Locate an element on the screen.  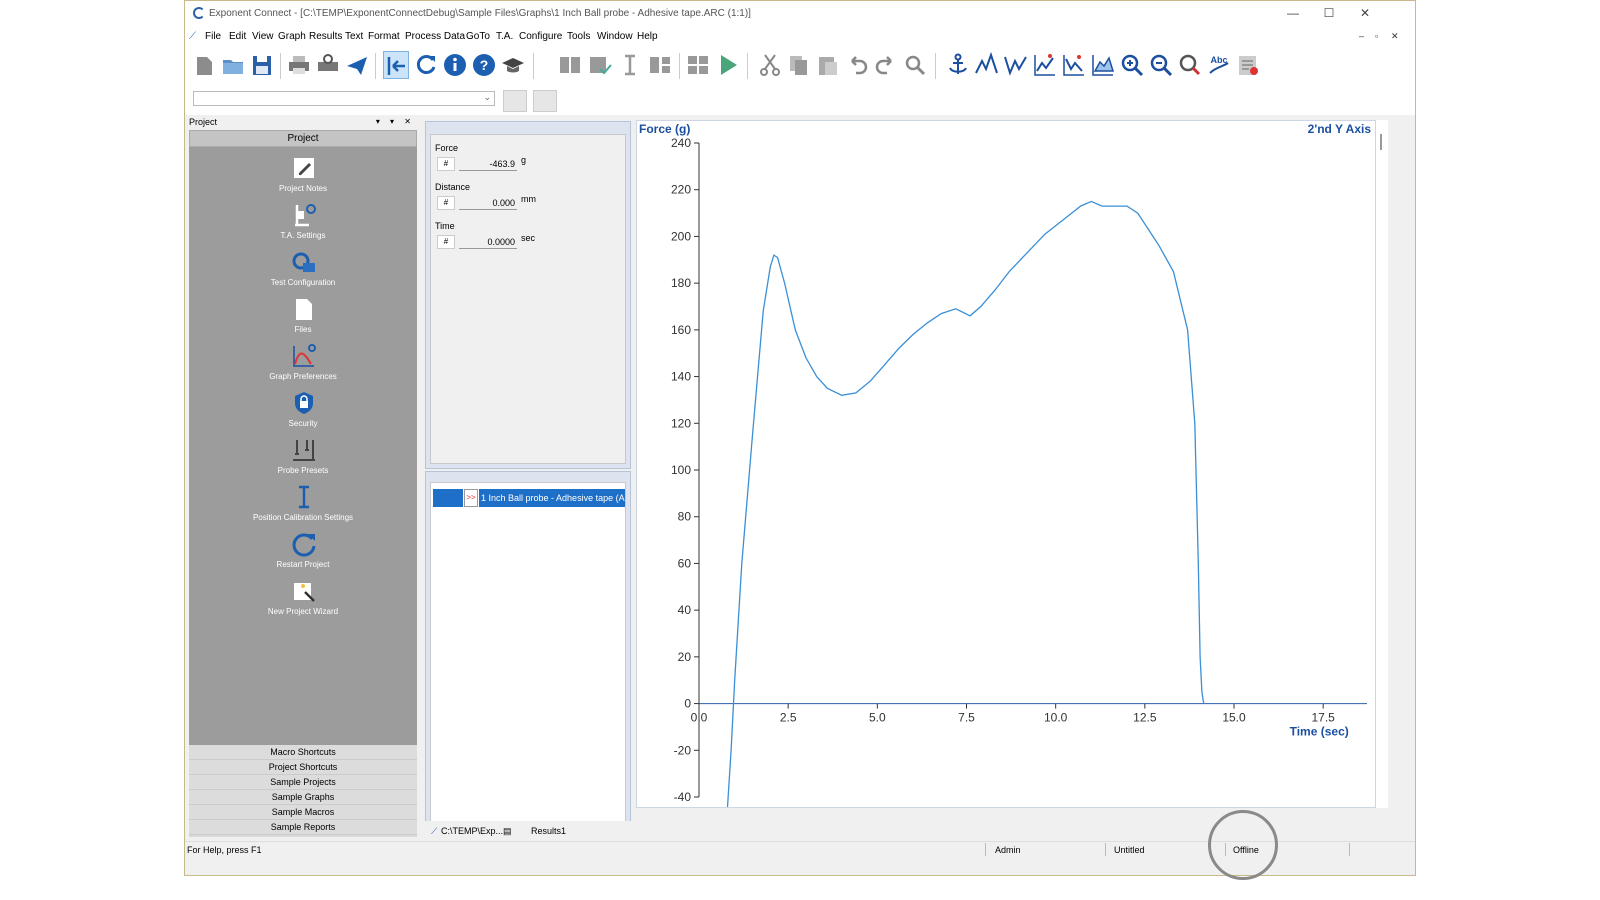
export-check-icon is located at coordinates (600, 65).